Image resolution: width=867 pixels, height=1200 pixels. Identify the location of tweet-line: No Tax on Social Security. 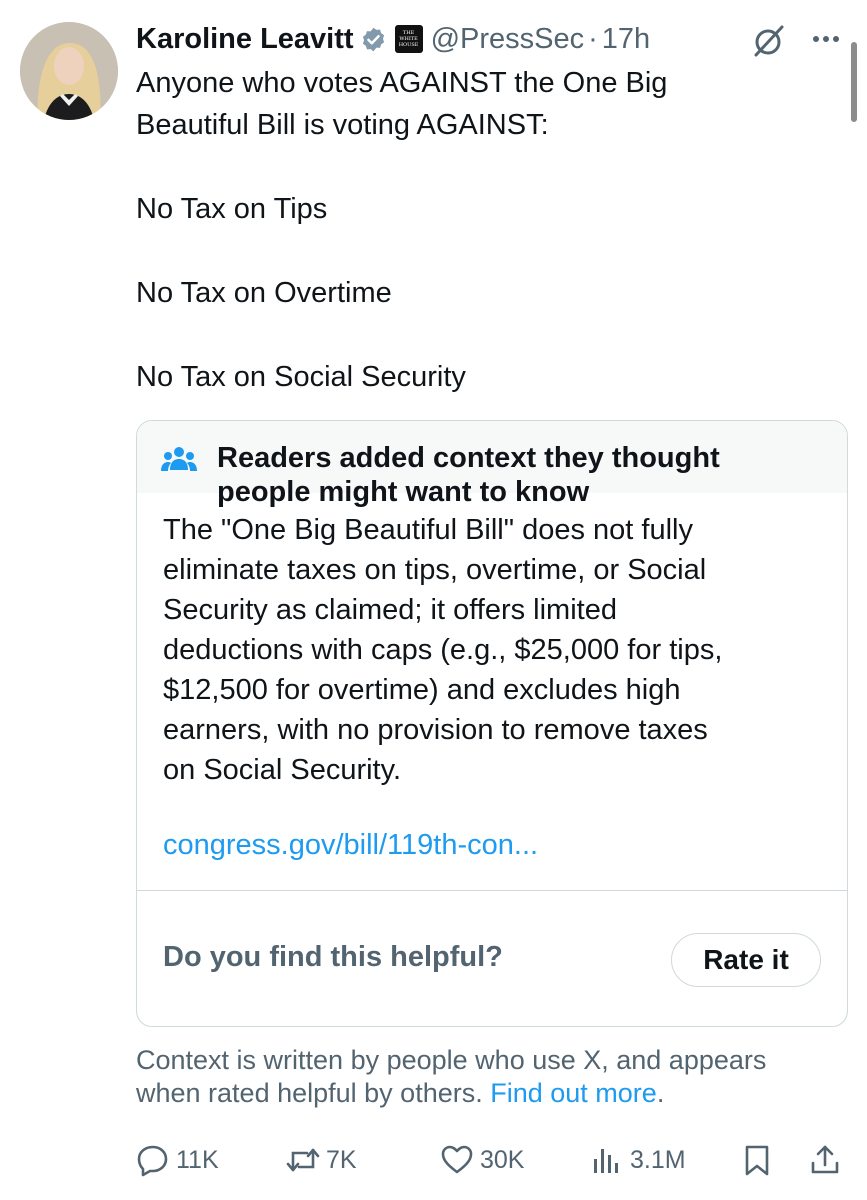
(301, 377).